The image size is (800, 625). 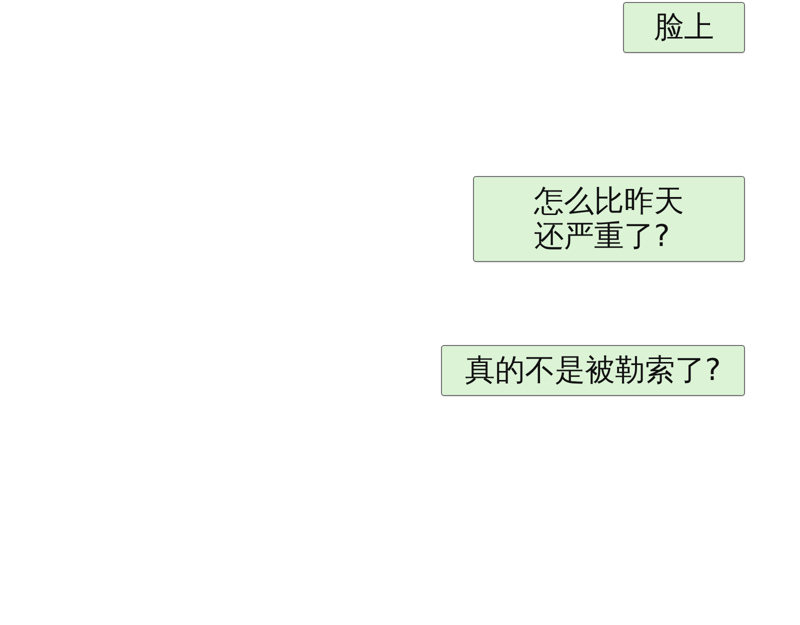 I want to click on message-text: 真的不是被勒索了?, so click(x=593, y=370).